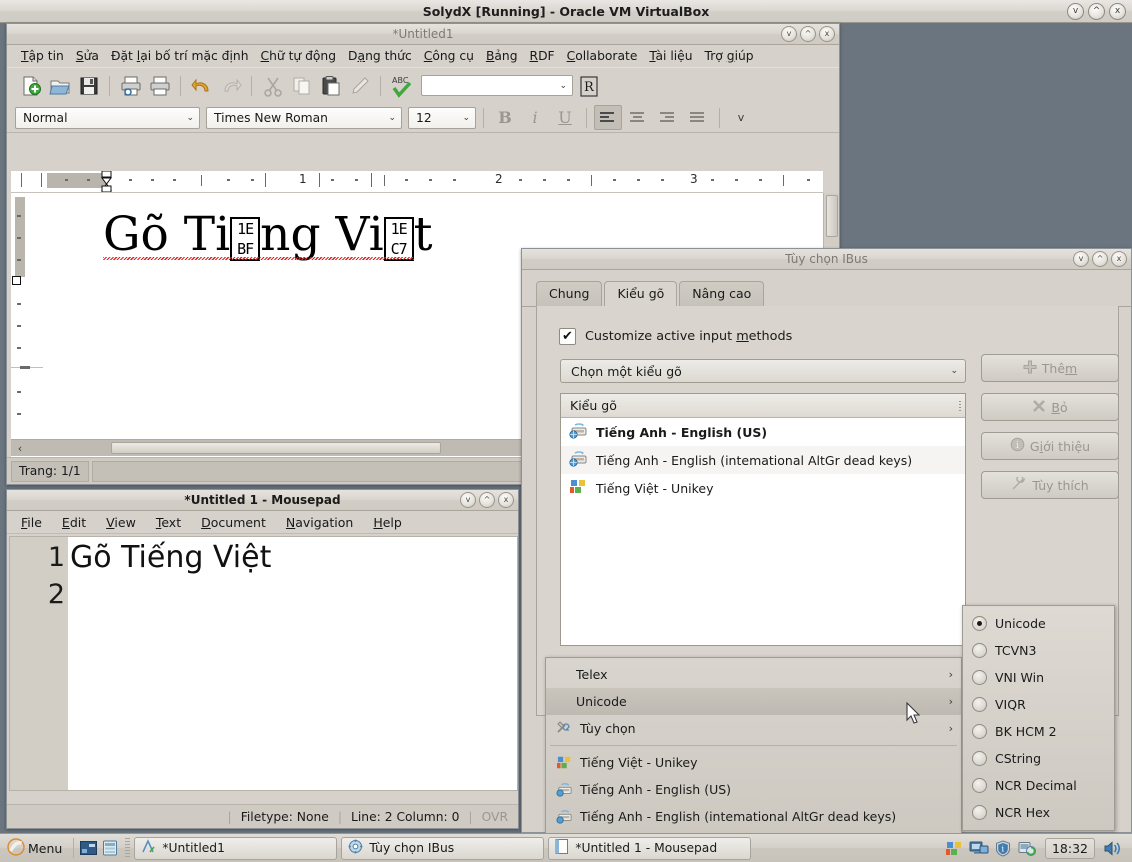 The image size is (1132, 862). Describe the element at coordinates (497, 85) in the screenshot. I see `toolbar-combo: ⌄` at that location.